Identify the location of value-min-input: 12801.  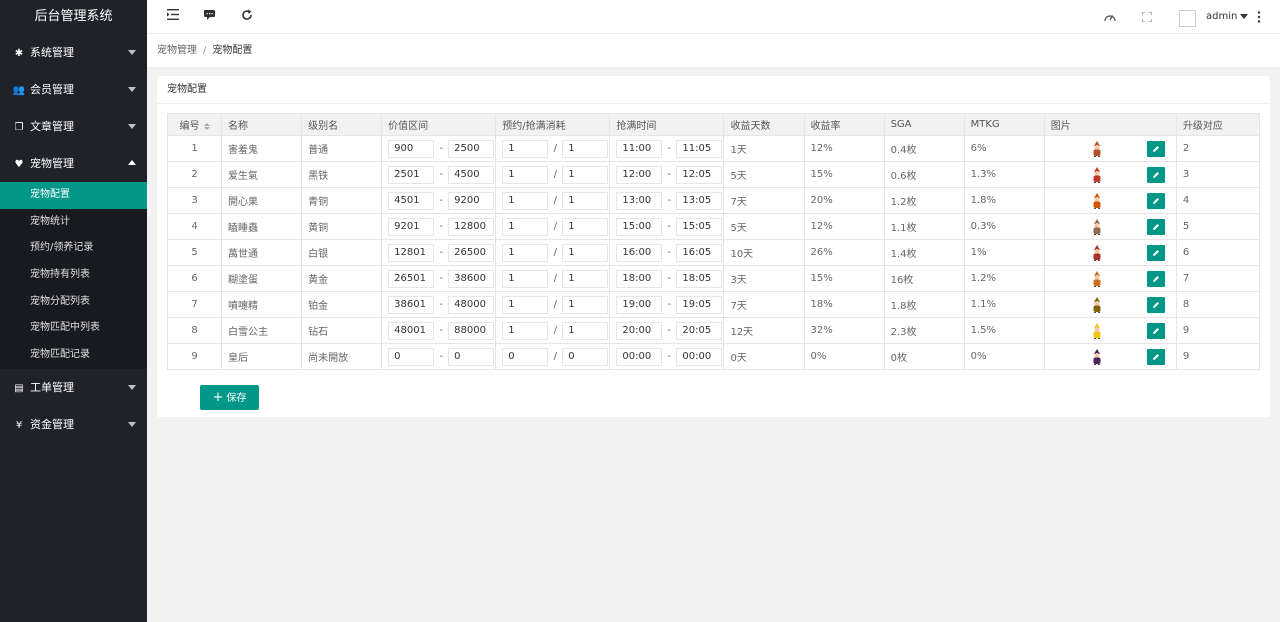
(411, 252).